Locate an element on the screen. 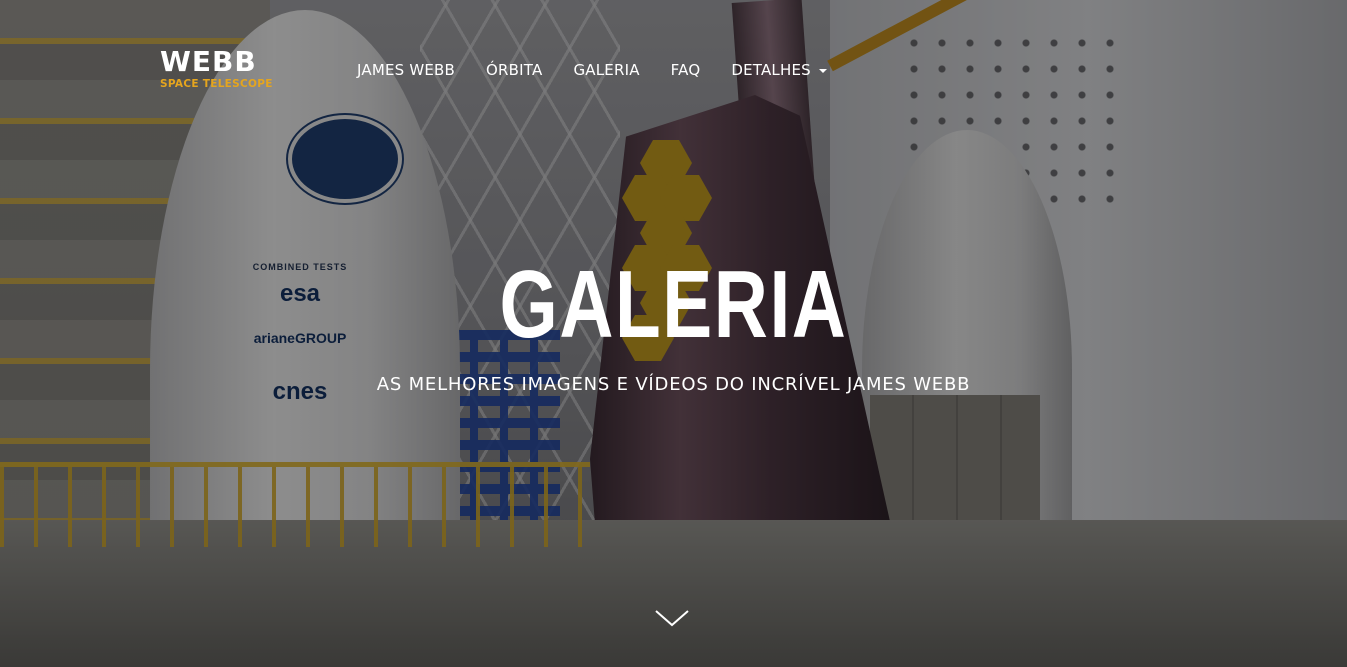 This screenshot has height=667, width=1347. nav-item: FAQ is located at coordinates (686, 70).